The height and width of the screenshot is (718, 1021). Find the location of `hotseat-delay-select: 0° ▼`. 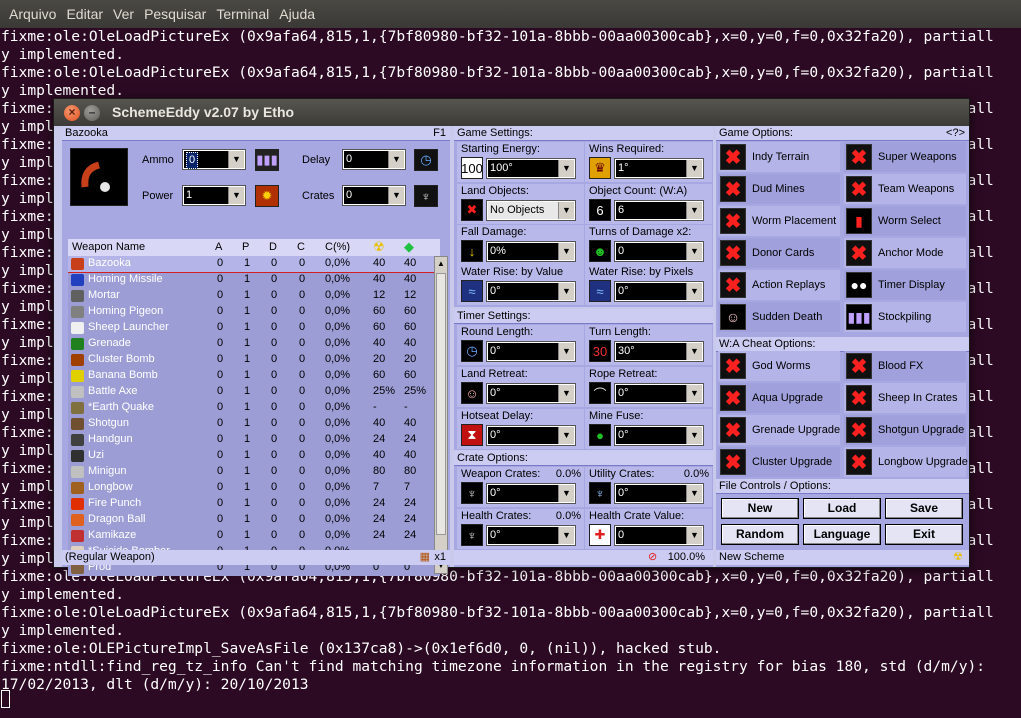

hotseat-delay-select: 0° ▼ is located at coordinates (531, 435).